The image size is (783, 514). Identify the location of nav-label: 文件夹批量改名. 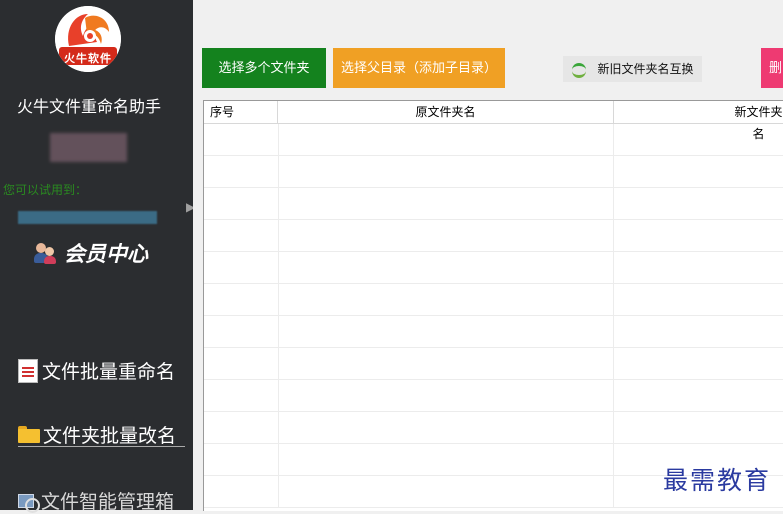
(110, 436).